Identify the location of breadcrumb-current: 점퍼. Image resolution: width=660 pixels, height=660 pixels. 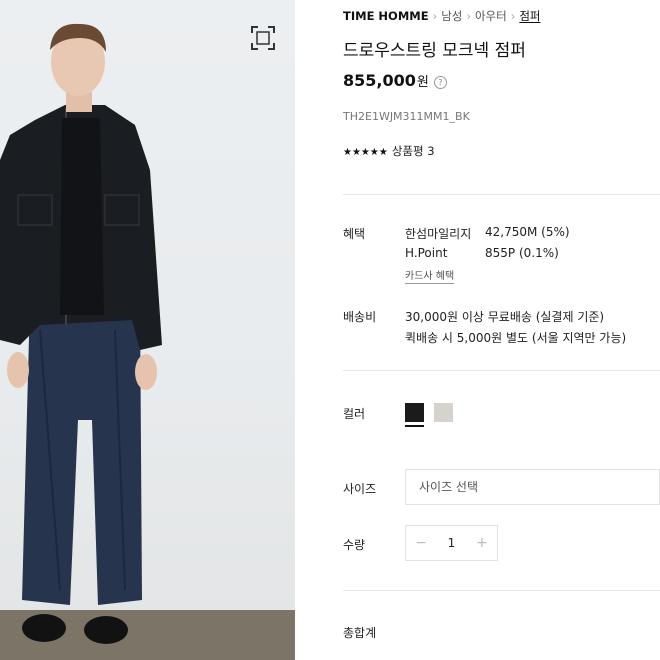
(529, 16).